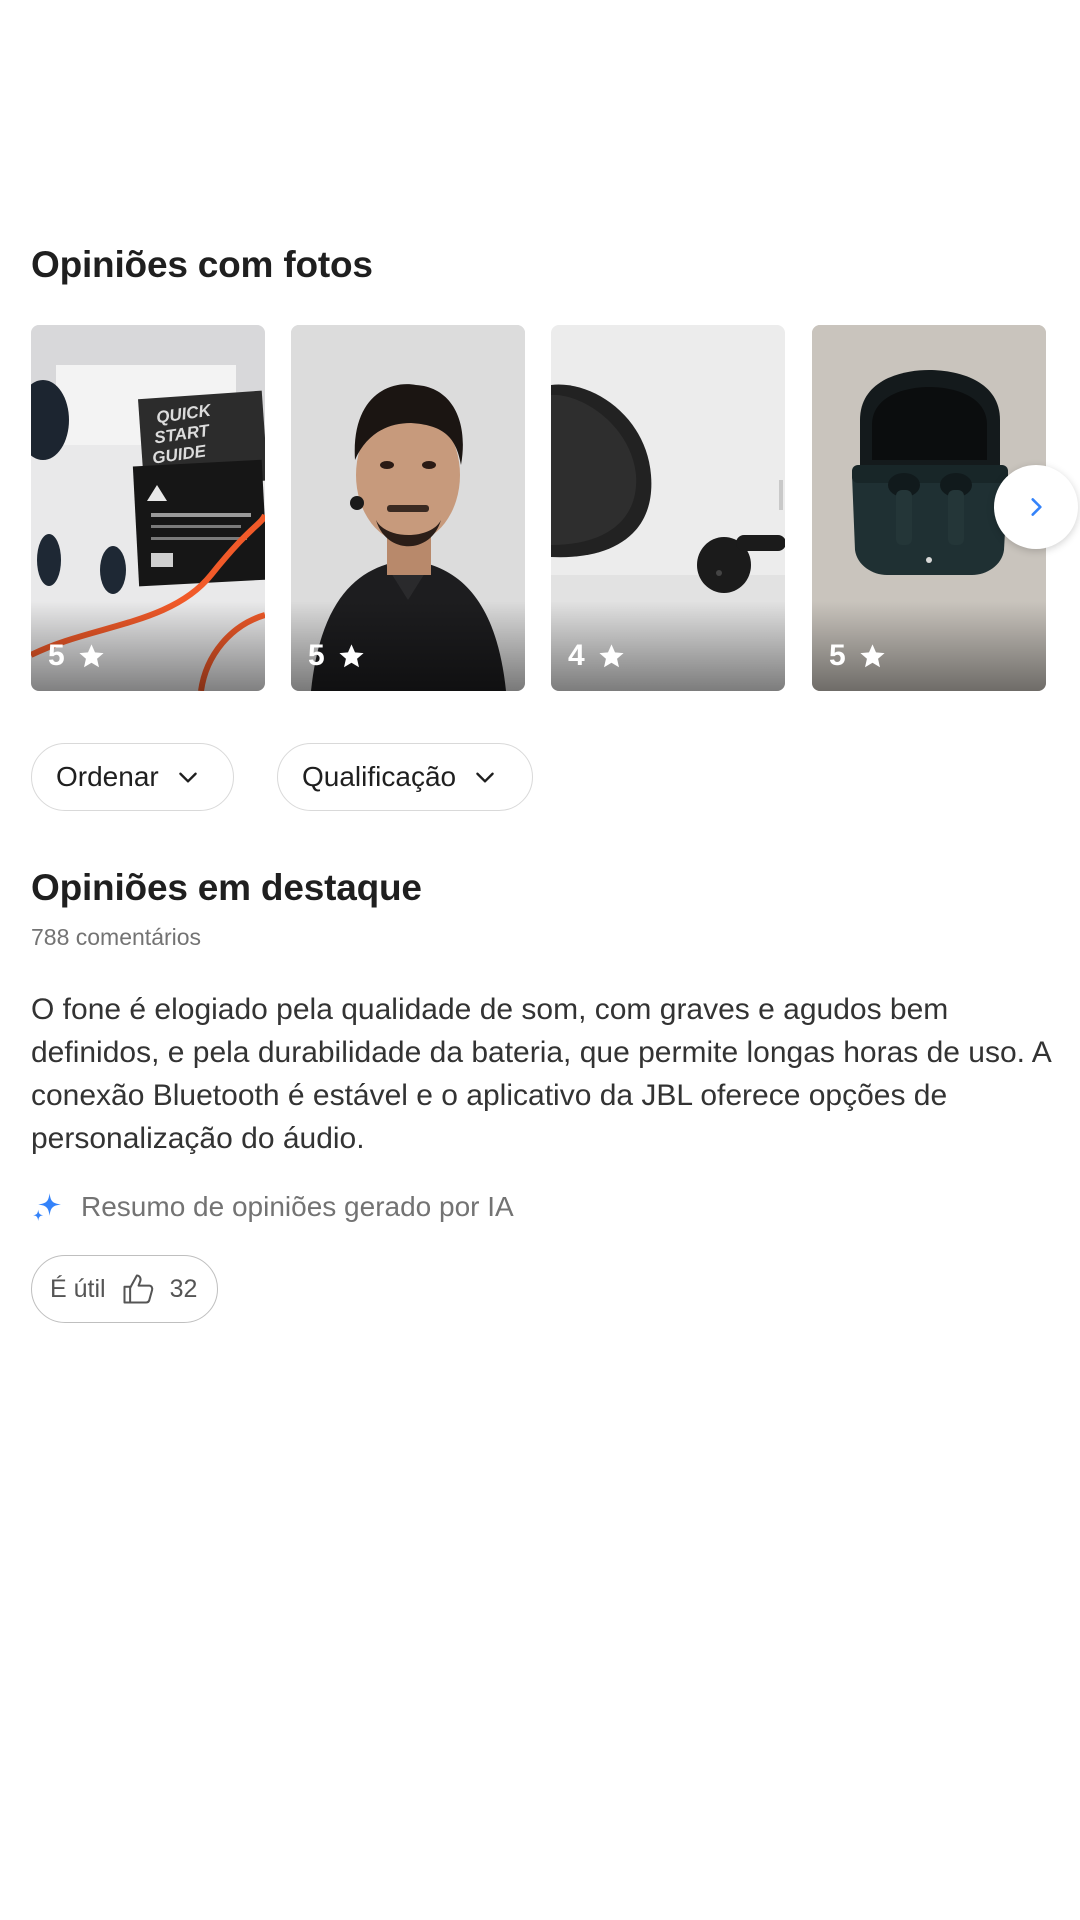 The image size is (1080, 1920). Describe the element at coordinates (668, 508) in the screenshot. I see `review-photo: 4` at that location.